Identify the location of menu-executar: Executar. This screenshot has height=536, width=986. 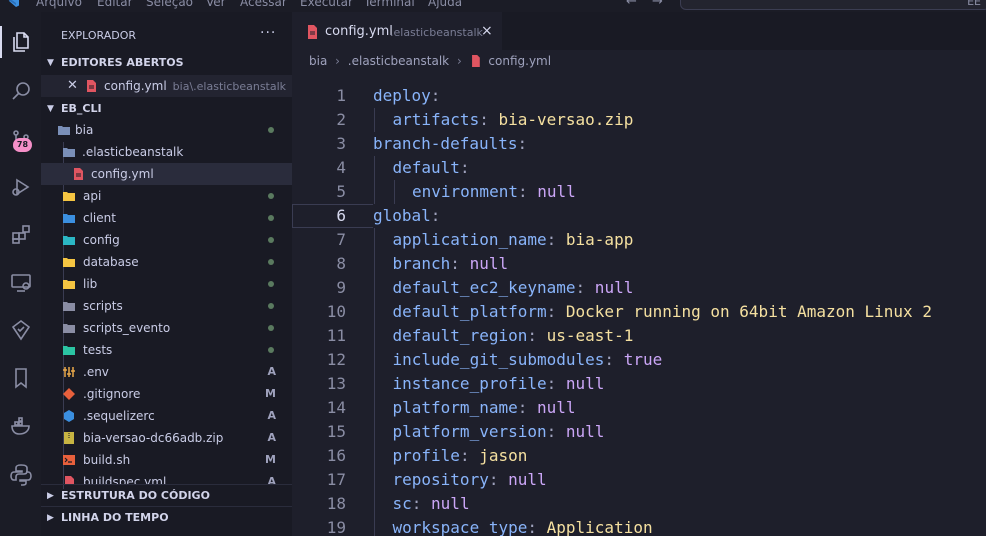
(326, 4).